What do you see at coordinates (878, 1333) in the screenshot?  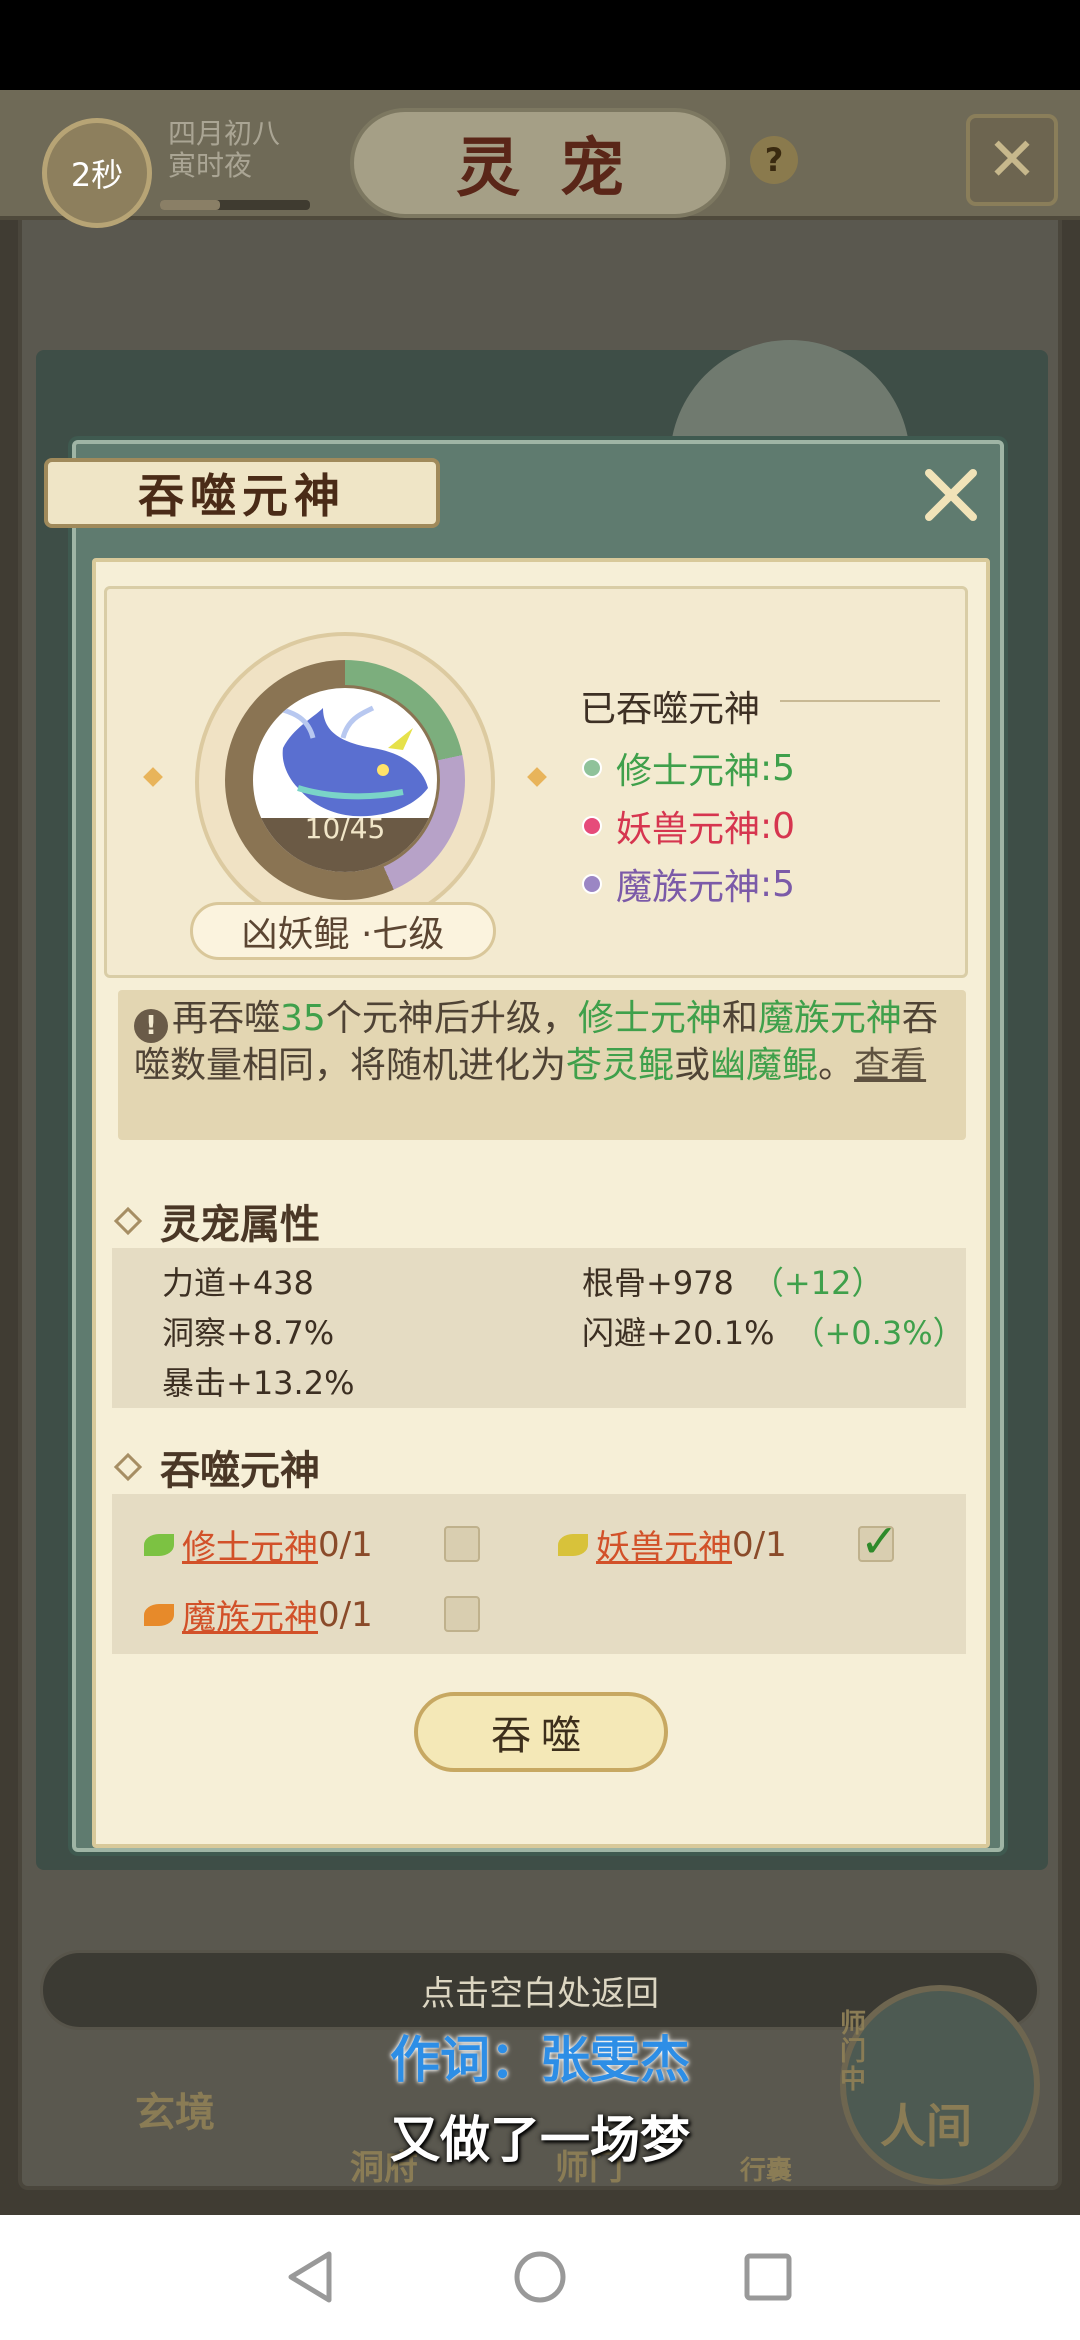 I see `attr-bonus: （+0.3%）` at bounding box center [878, 1333].